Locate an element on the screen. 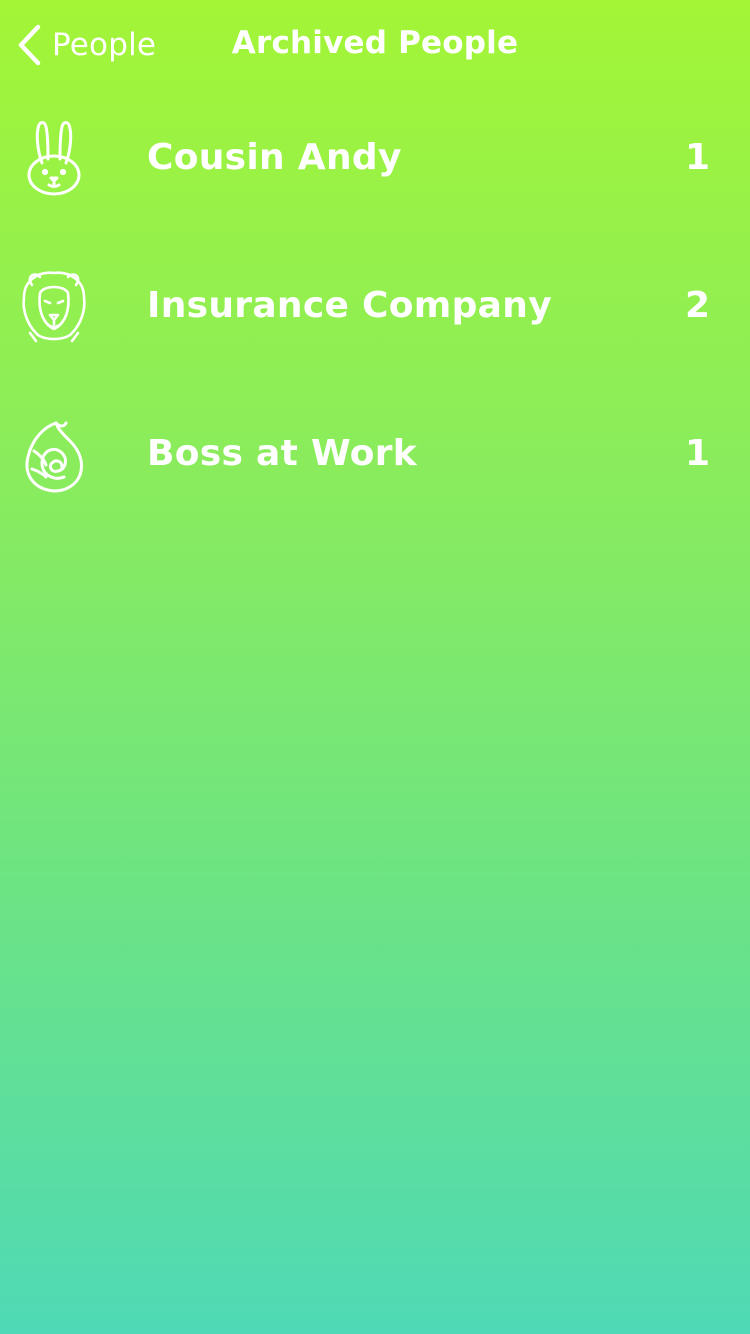 The image size is (750, 1334). list-item: Boss at Work 1 is located at coordinates (375, 455).